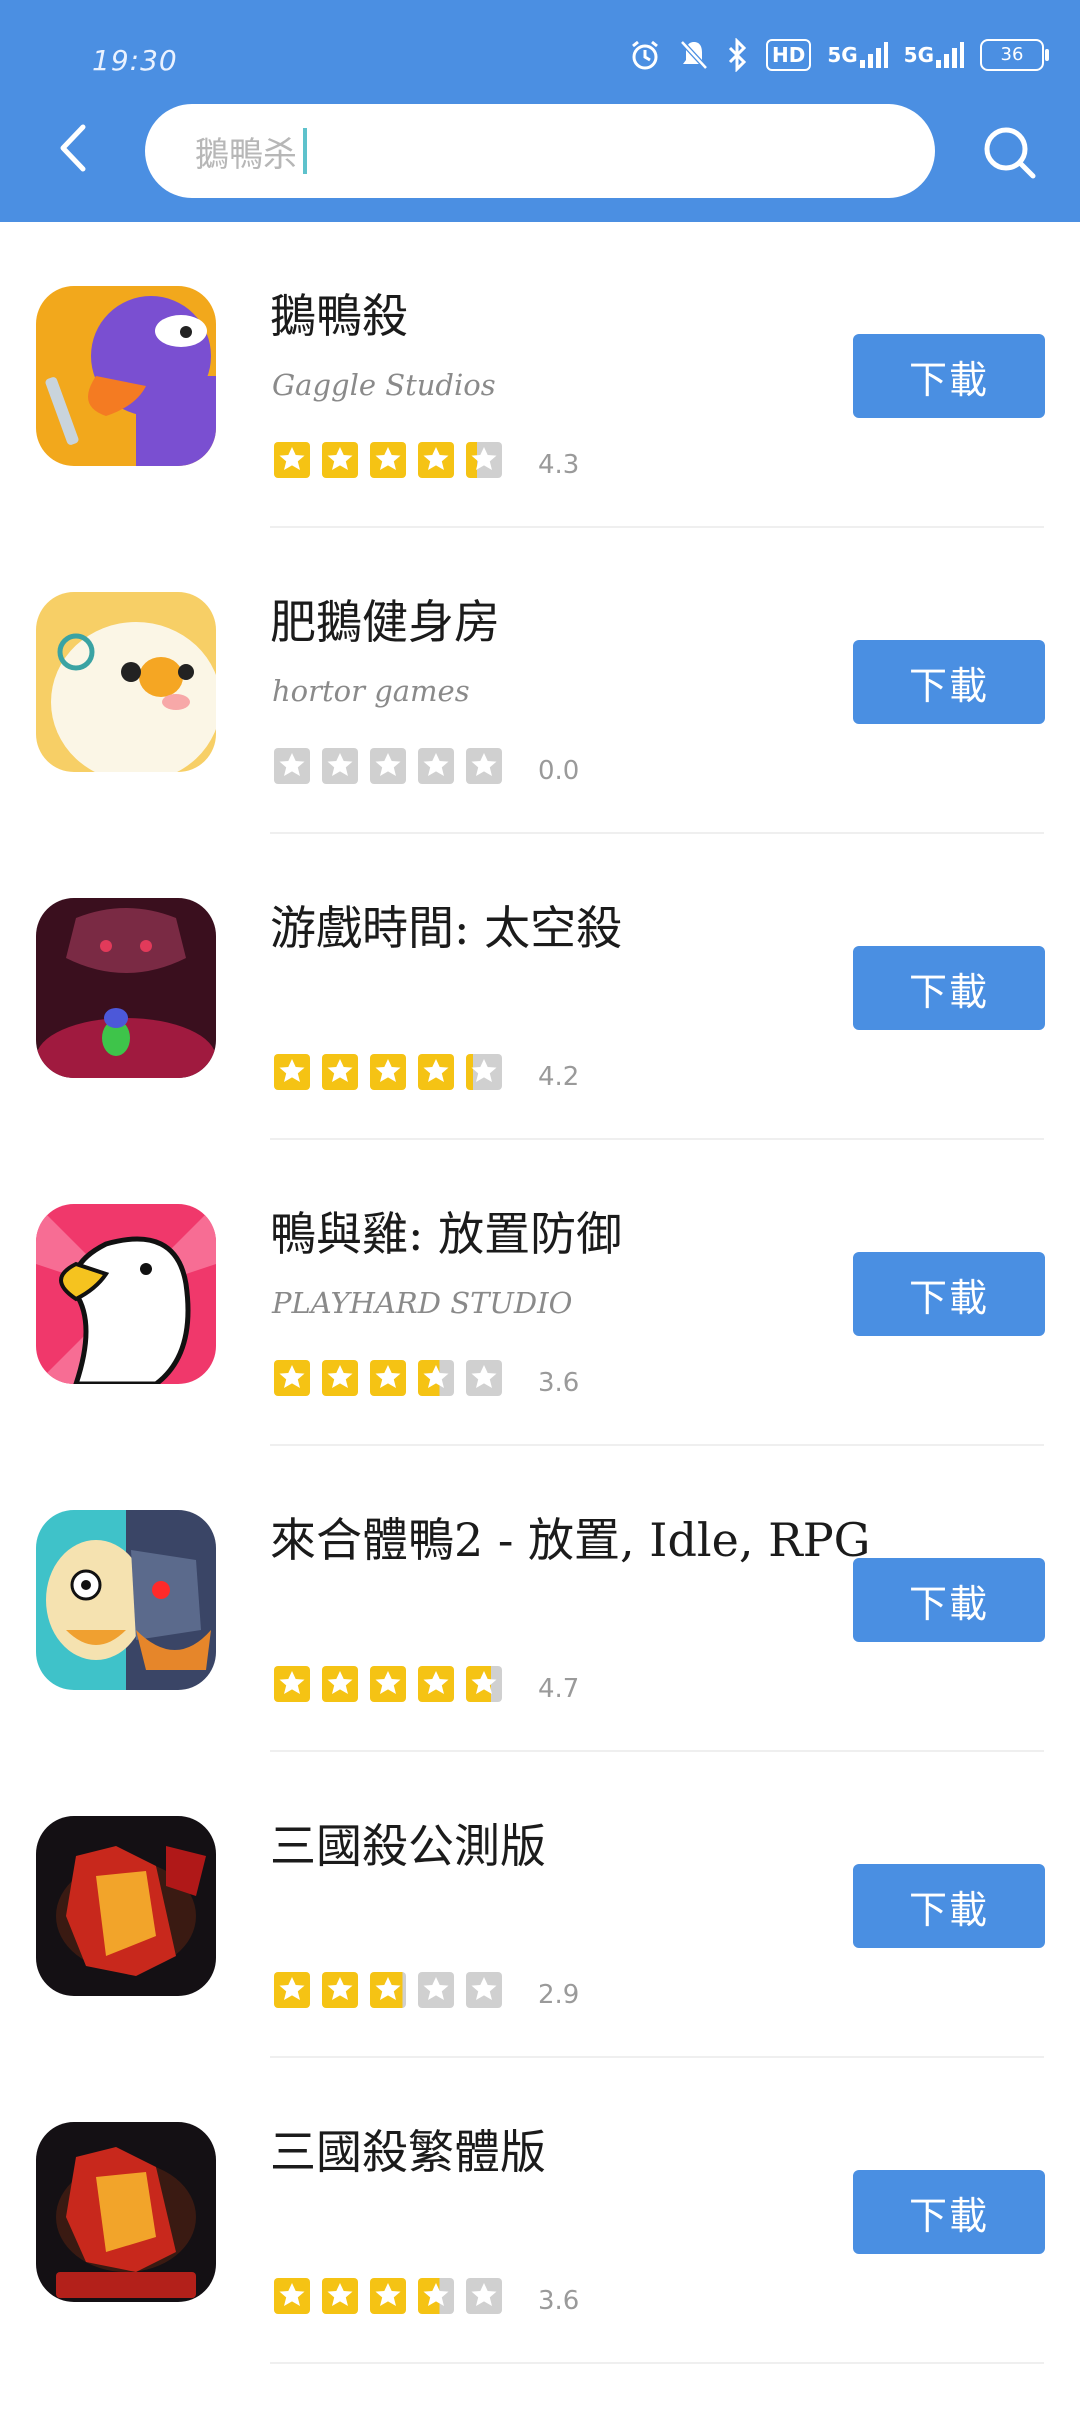  What do you see at coordinates (657, 2363) in the screenshot?
I see `divider` at bounding box center [657, 2363].